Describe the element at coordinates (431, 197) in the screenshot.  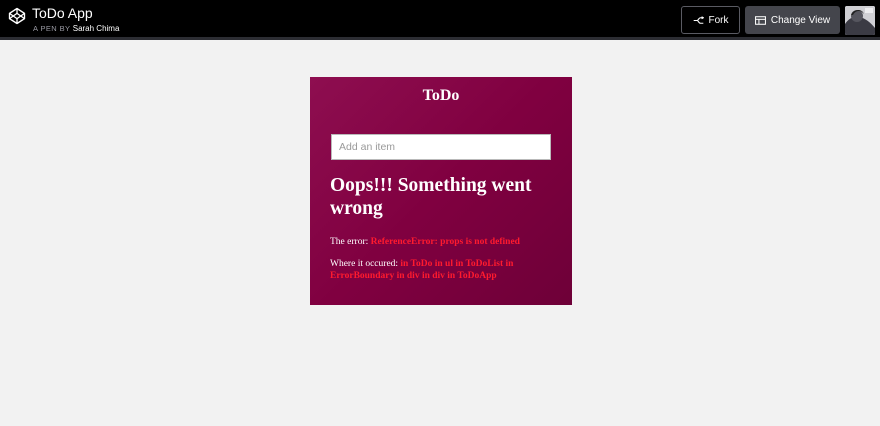
I see `error-heading: Oops!!! Something went wrong` at that location.